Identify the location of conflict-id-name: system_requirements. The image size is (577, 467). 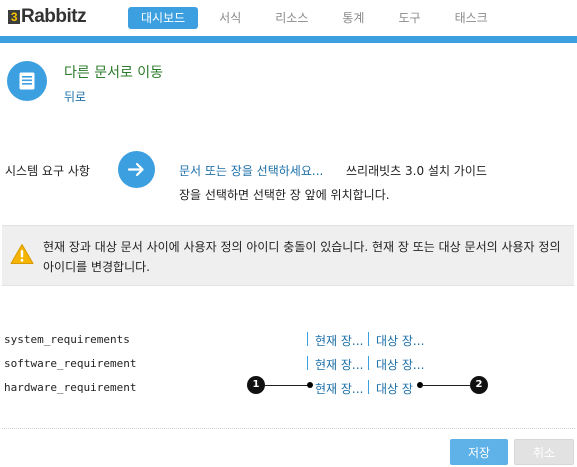
(67, 339).